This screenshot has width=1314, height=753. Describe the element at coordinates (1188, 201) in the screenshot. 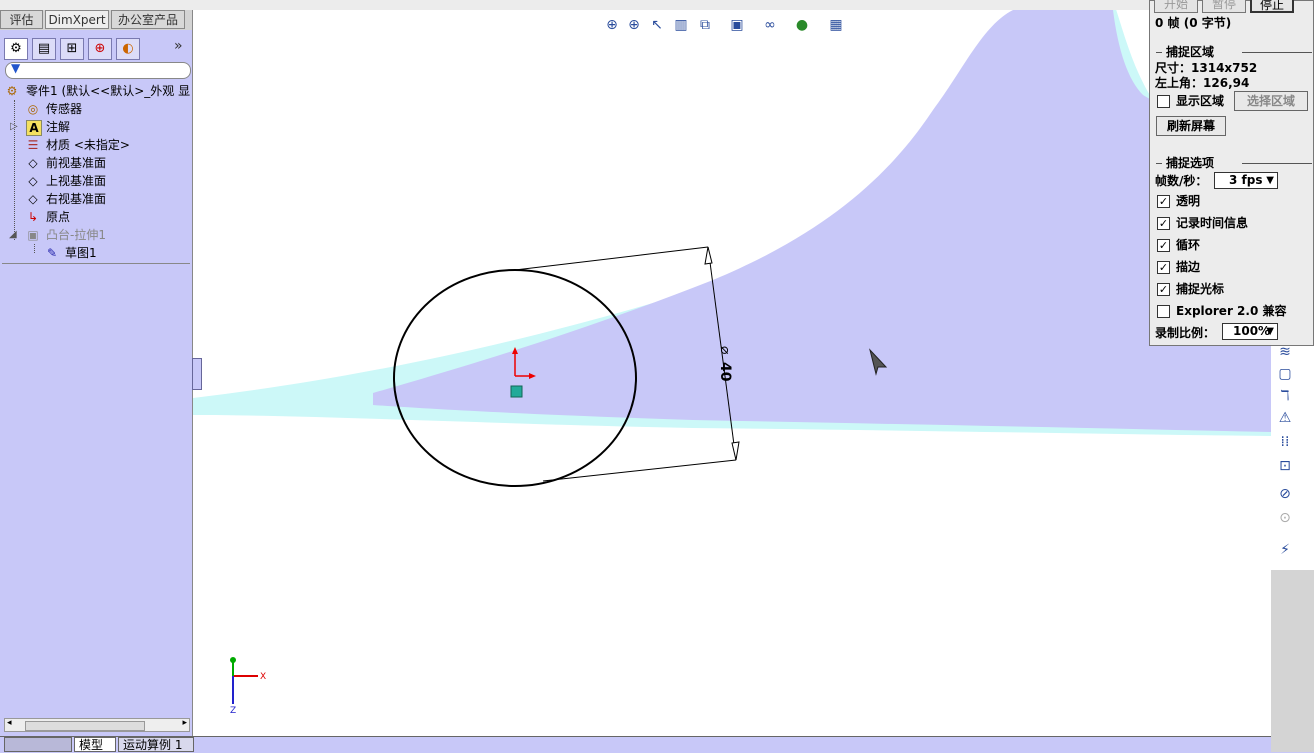

I see `transparent-label: 透明` at that location.